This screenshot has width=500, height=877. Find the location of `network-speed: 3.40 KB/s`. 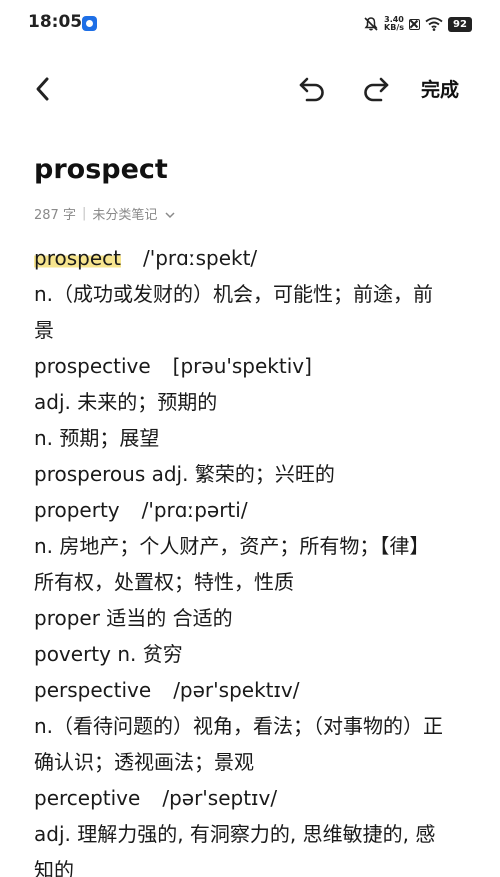

network-speed: 3.40 KB/s is located at coordinates (394, 24).